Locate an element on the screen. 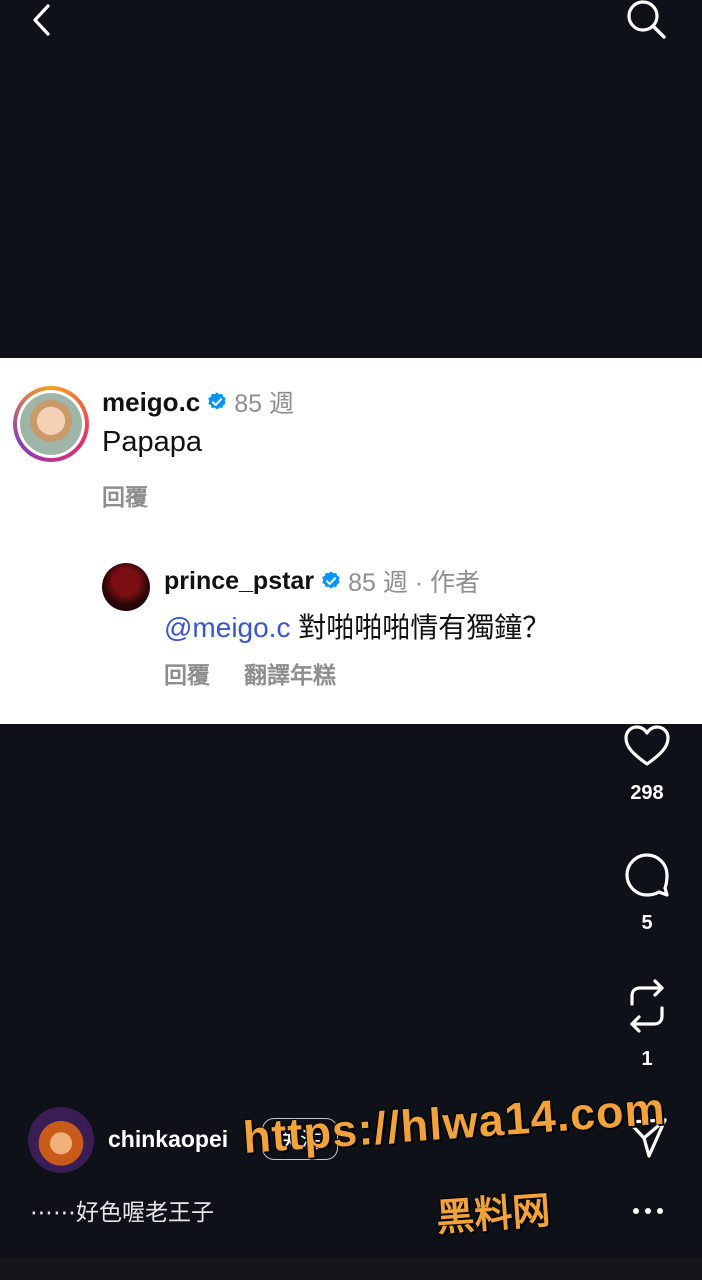 The width and height of the screenshot is (702, 1280). reply-actions: 回覆 翻譯年糕 is located at coordinates (250, 673).